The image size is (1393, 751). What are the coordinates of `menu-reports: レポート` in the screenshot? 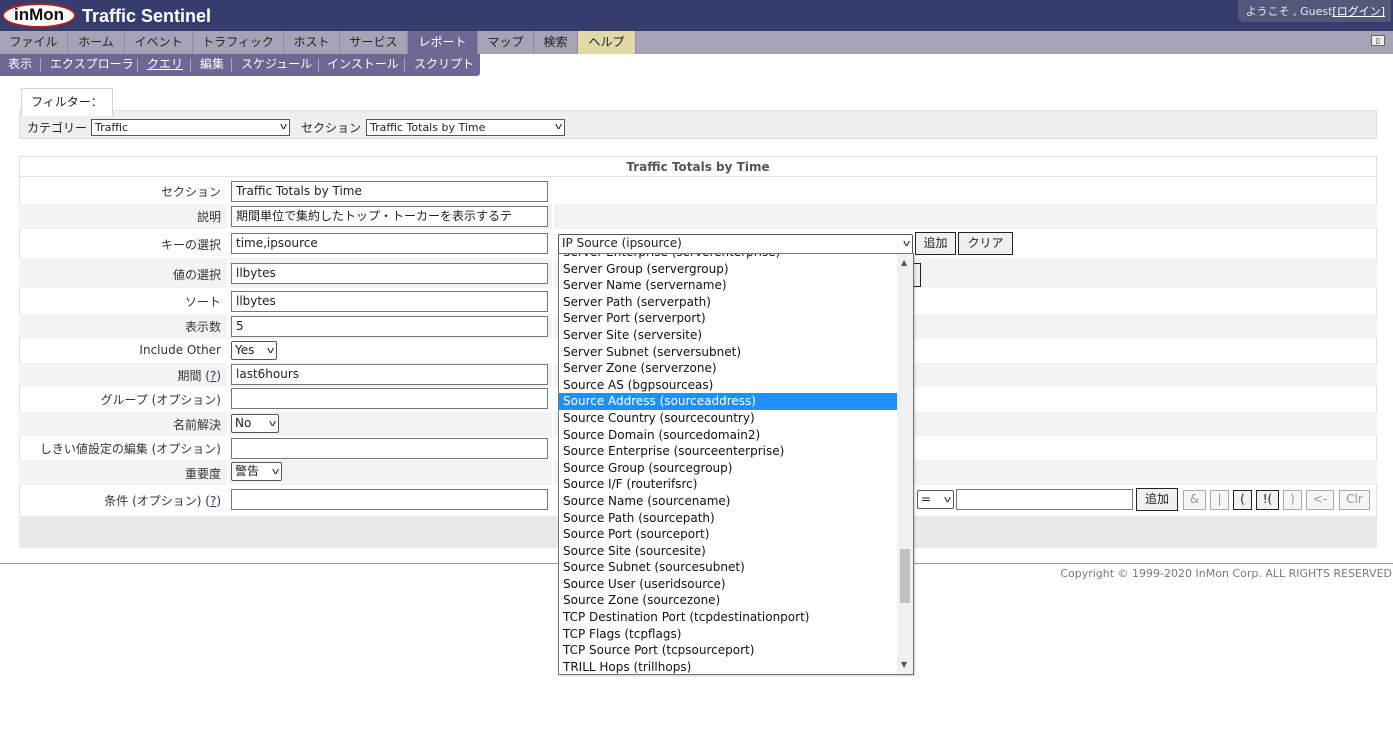 It's located at (443, 42).